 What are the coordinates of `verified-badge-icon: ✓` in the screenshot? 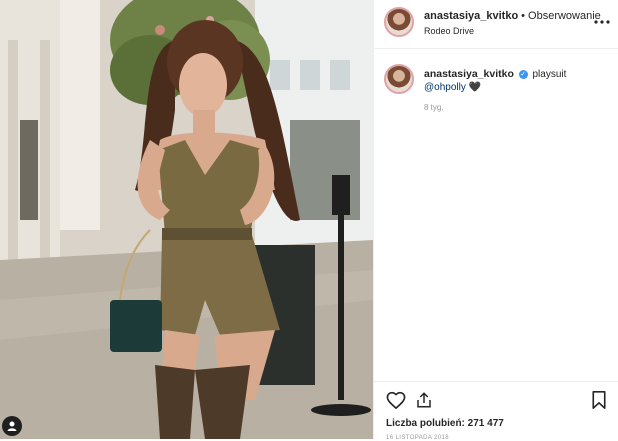 It's located at (523, 74).